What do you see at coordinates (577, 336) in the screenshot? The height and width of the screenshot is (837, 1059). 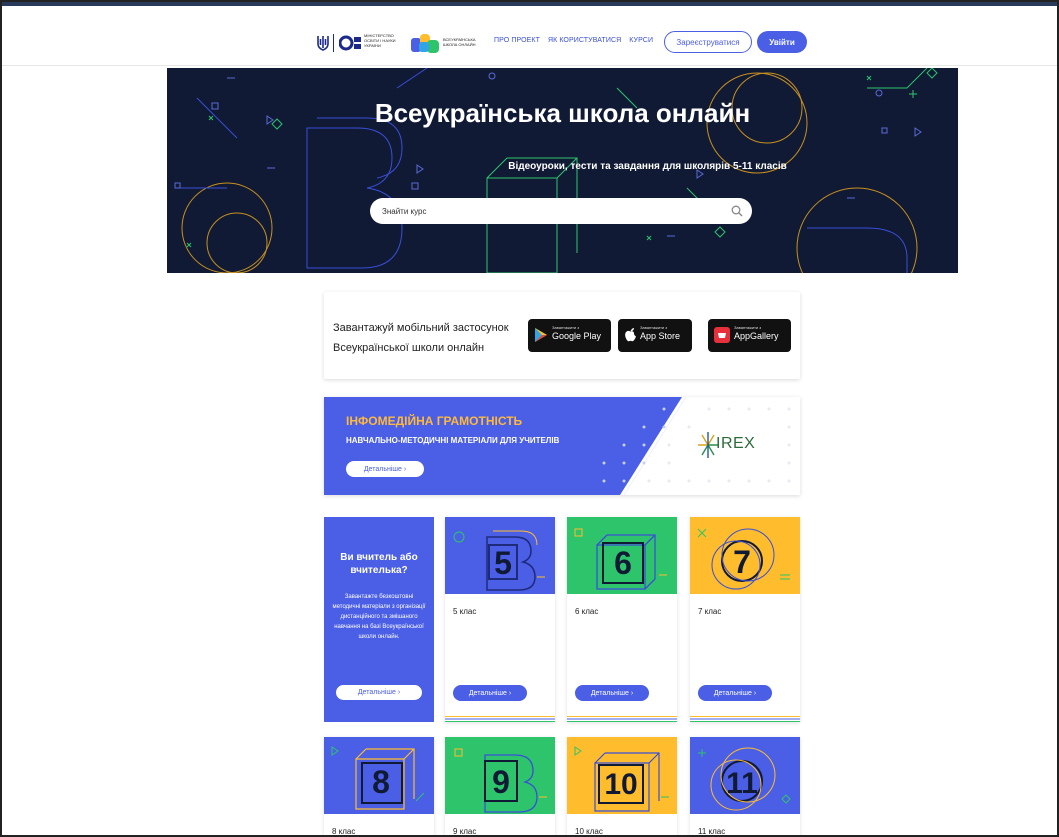 I see `store-name: Google Play` at bounding box center [577, 336].